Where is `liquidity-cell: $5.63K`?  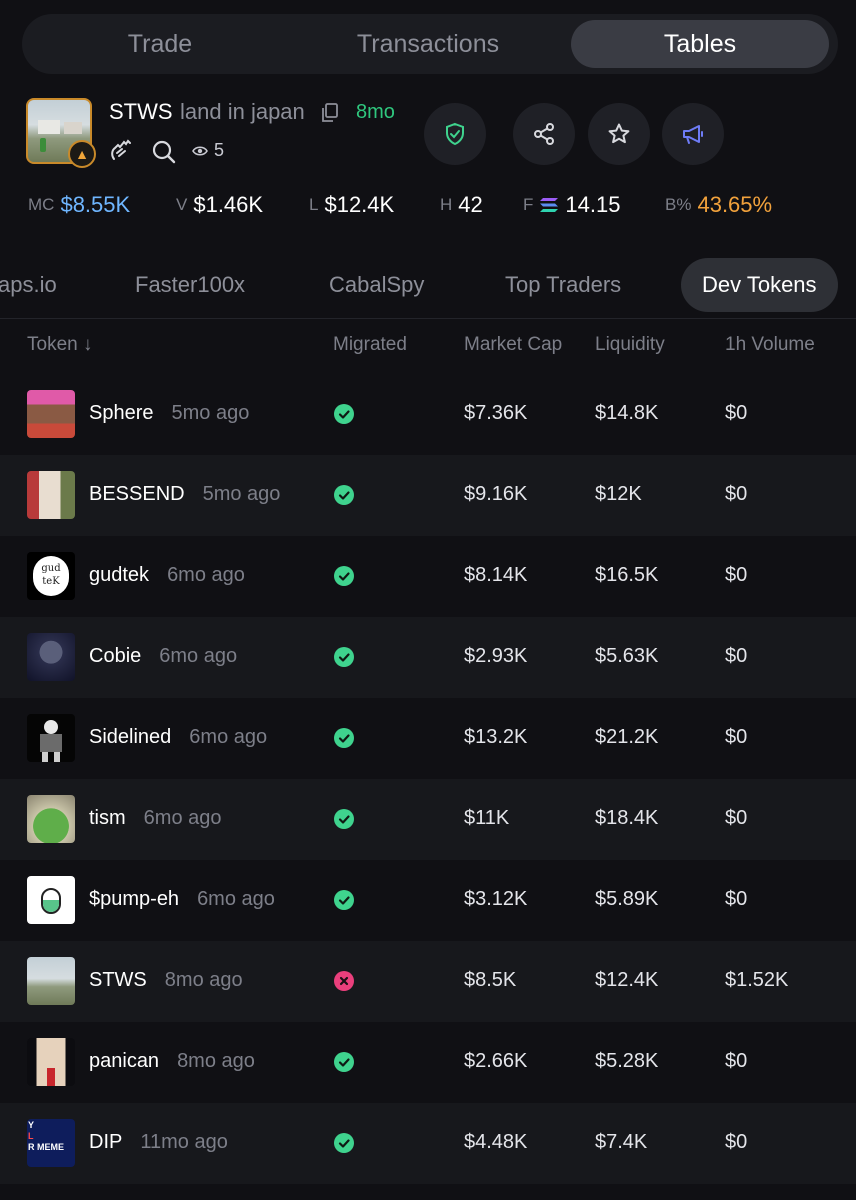 liquidity-cell: $5.63K is located at coordinates (627, 656).